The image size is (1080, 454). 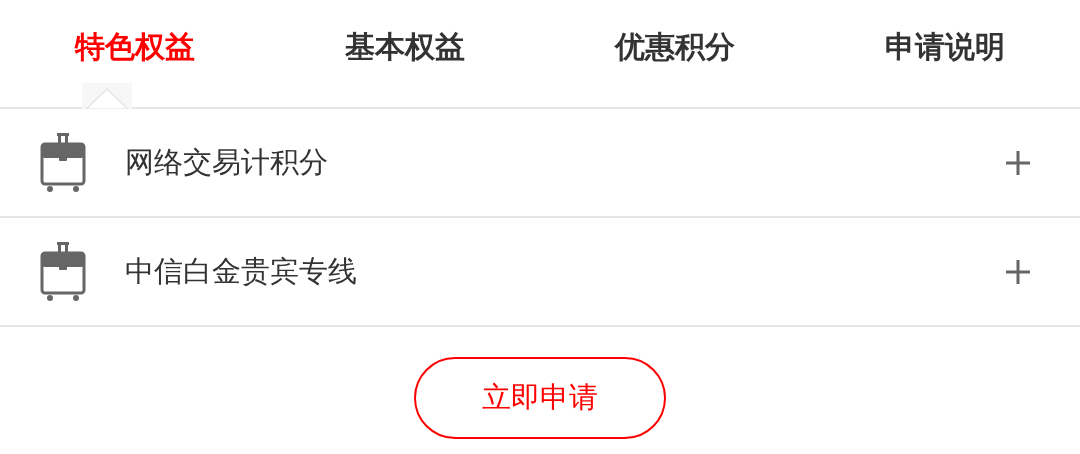 What do you see at coordinates (405, 47) in the screenshot?
I see `tab: 基本权益` at bounding box center [405, 47].